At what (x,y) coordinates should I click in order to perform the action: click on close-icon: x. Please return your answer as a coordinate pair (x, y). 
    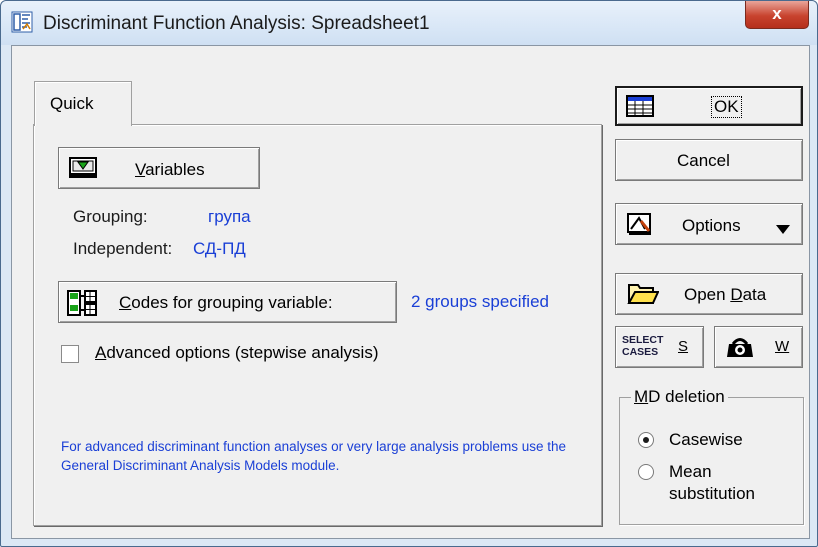
    Looking at the image, I should click on (777, 13).